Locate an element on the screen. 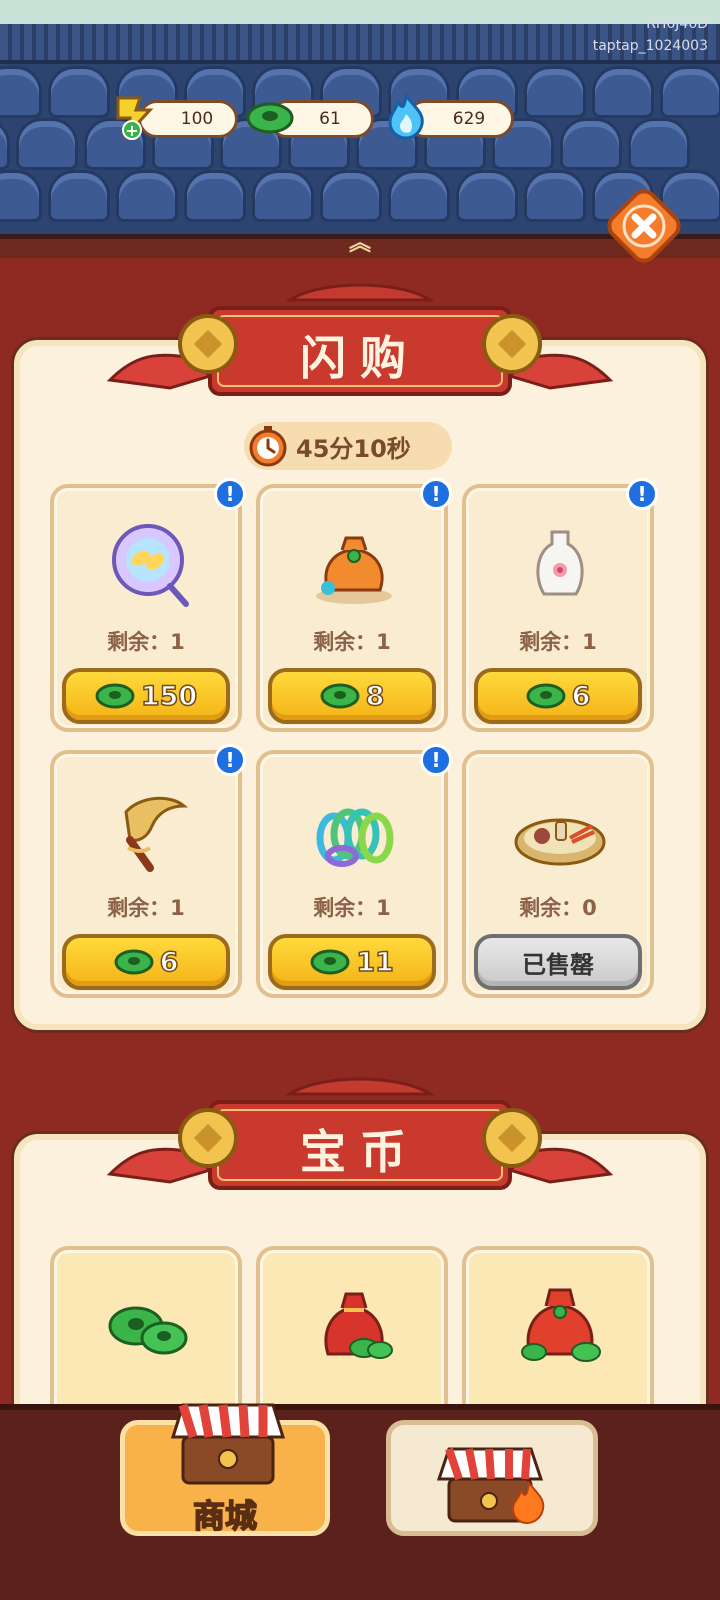 The height and width of the screenshot is (1600, 720). buy-button: 8 is located at coordinates (352, 696).